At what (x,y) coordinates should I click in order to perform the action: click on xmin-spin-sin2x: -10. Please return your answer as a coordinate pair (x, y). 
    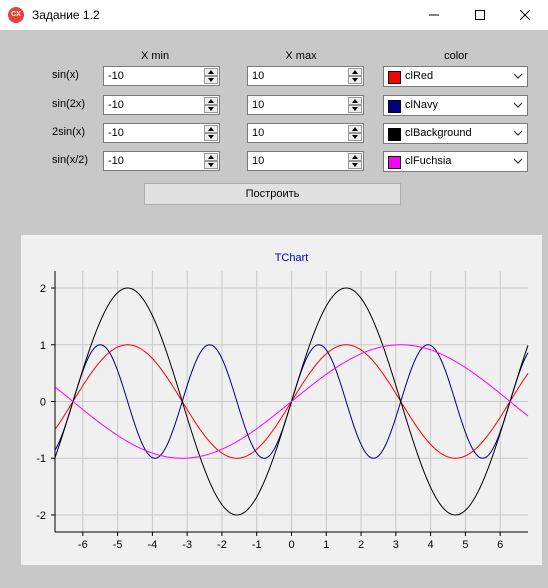
    Looking at the image, I should click on (161, 105).